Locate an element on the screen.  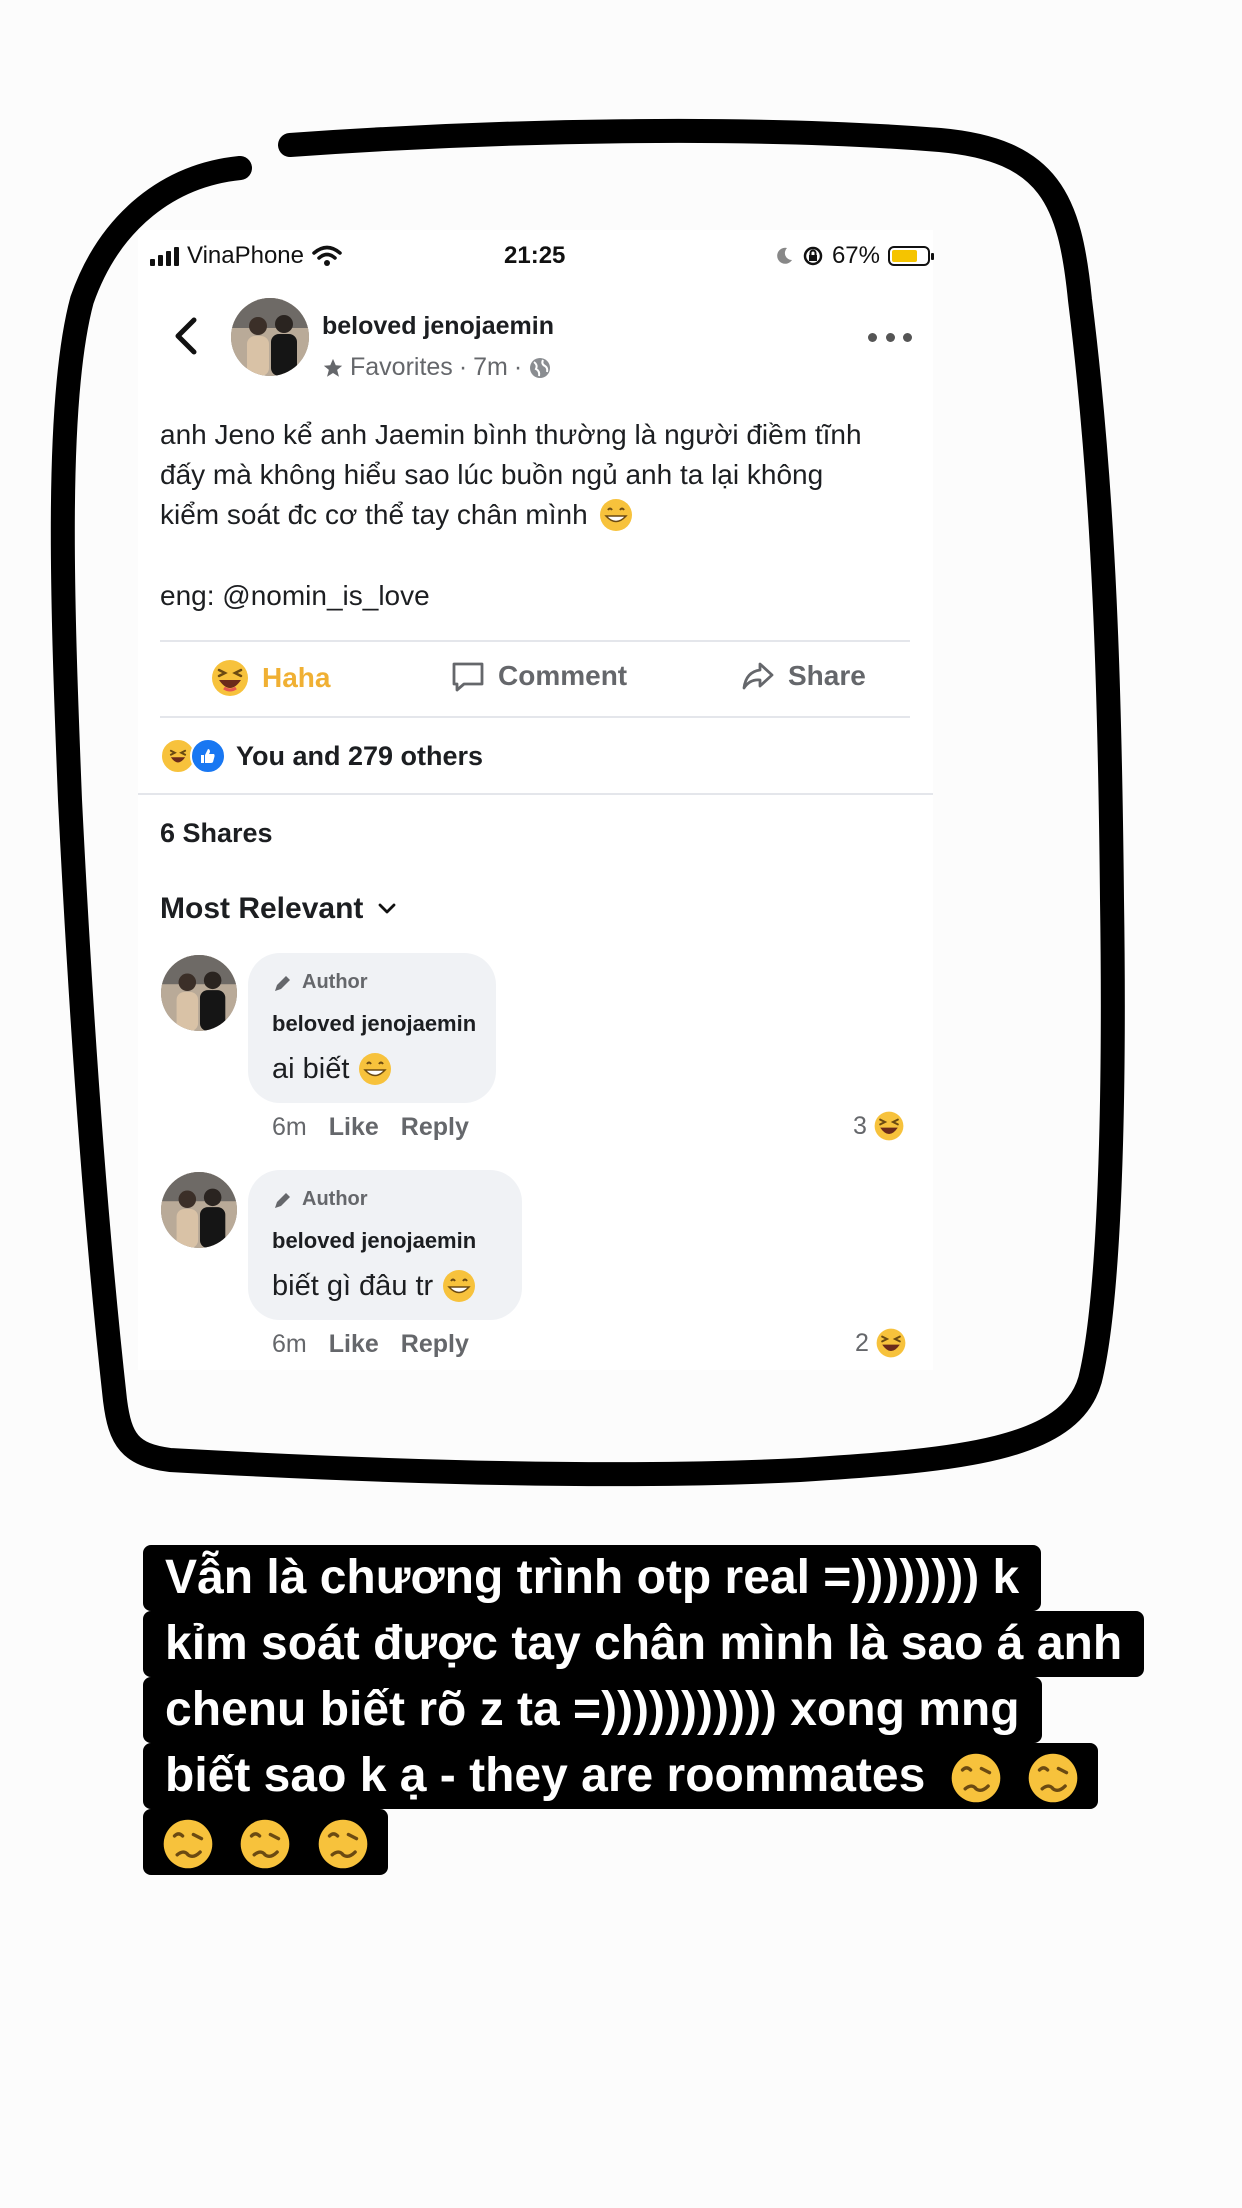
caption-line: kỉm soát được tay chân mình là sao á anh is located at coordinates (644, 1644).